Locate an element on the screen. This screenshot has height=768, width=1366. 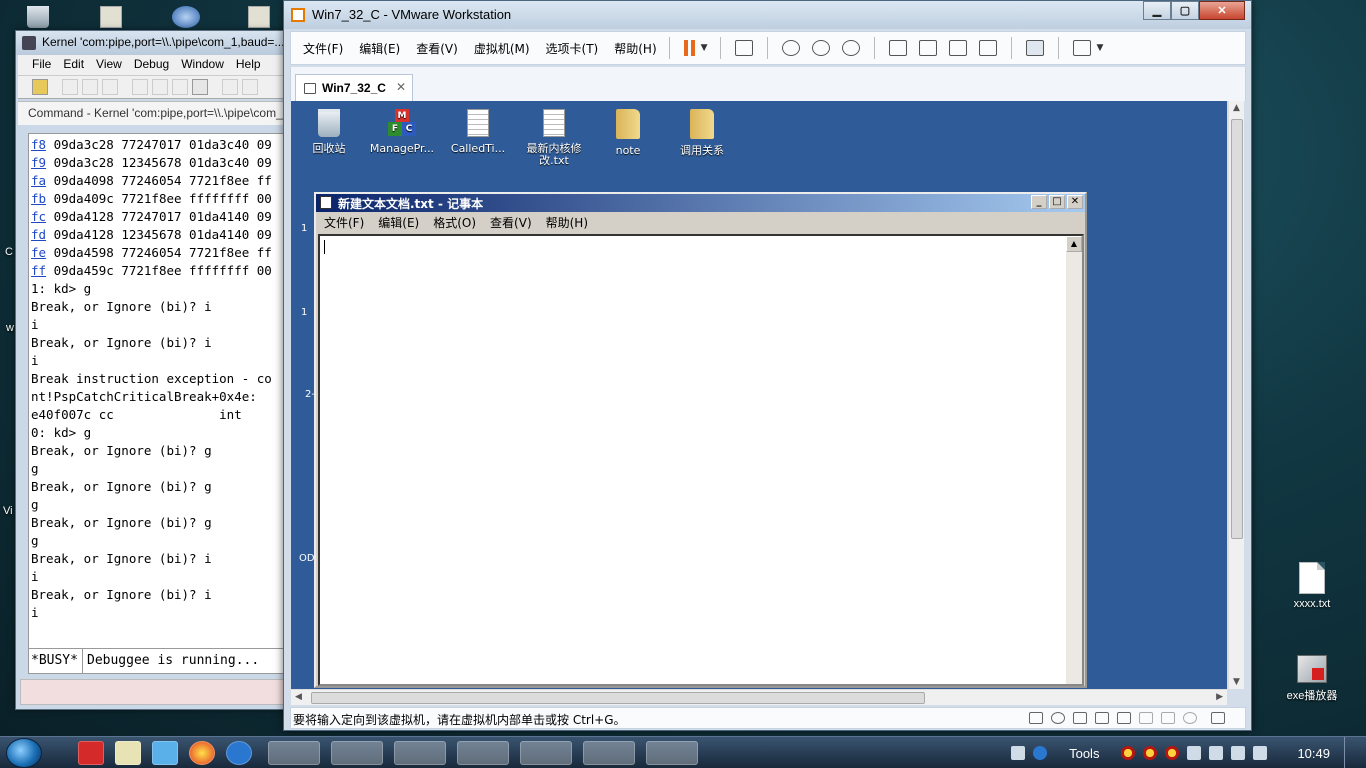
help-icon is located at coordinates (1040, 753).